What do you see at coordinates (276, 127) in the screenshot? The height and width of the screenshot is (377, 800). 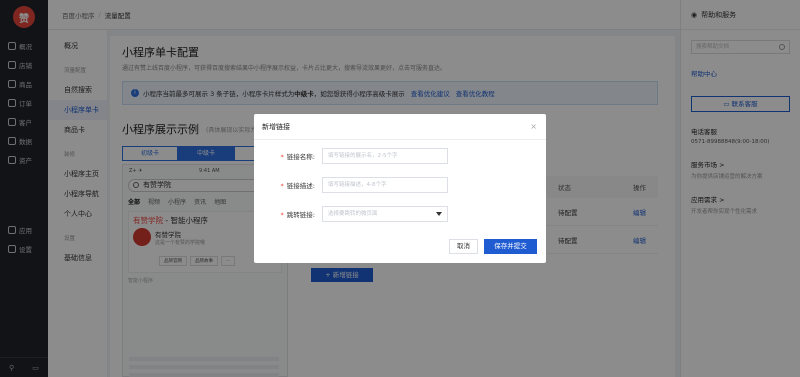 I see `dialog-title: 新增链接` at bounding box center [276, 127].